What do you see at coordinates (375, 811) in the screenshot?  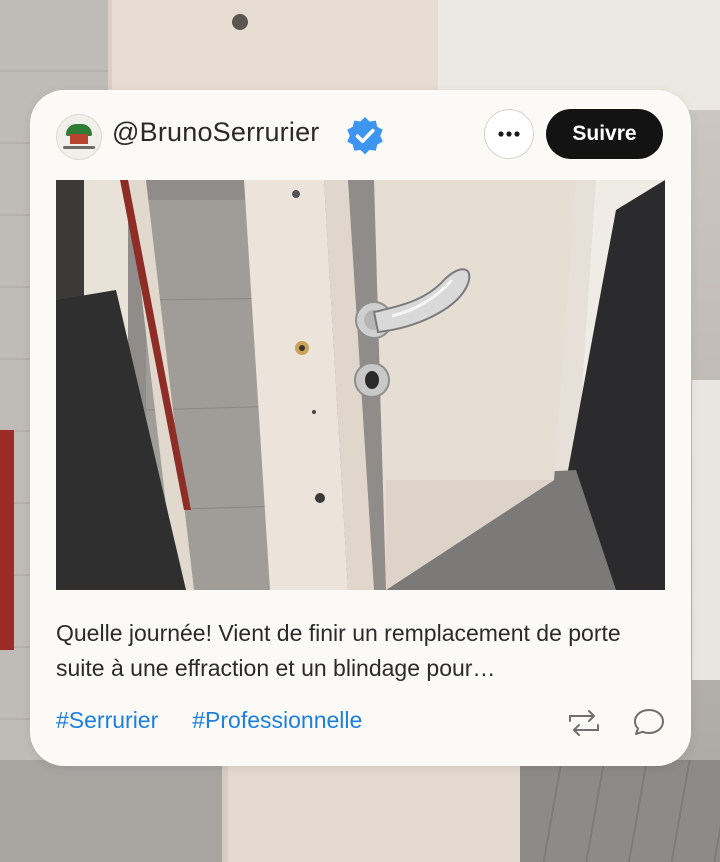 I see `background-door-bottom` at bounding box center [375, 811].